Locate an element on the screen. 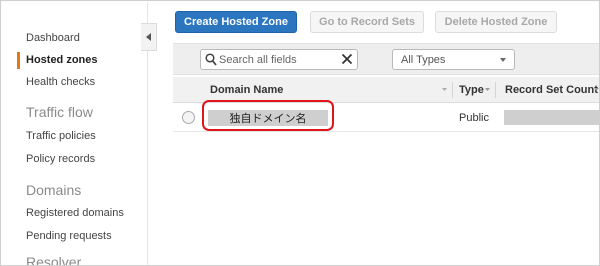 The height and width of the screenshot is (266, 600). sidebar-item-pending-requests: Pending requests is located at coordinates (69, 236).